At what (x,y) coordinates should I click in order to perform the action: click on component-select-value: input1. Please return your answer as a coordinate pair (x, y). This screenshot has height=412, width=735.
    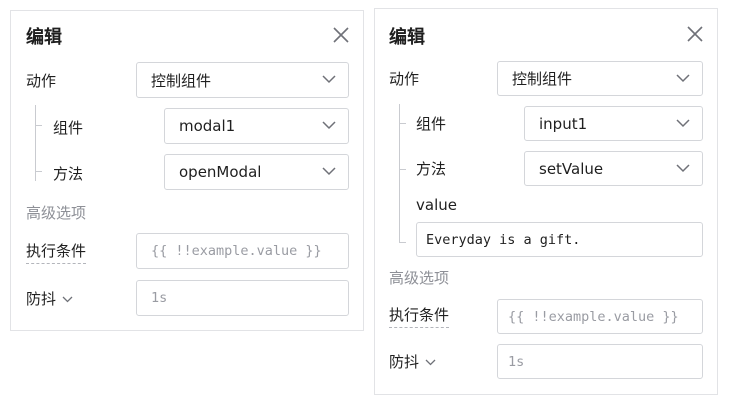
    Looking at the image, I should click on (563, 123).